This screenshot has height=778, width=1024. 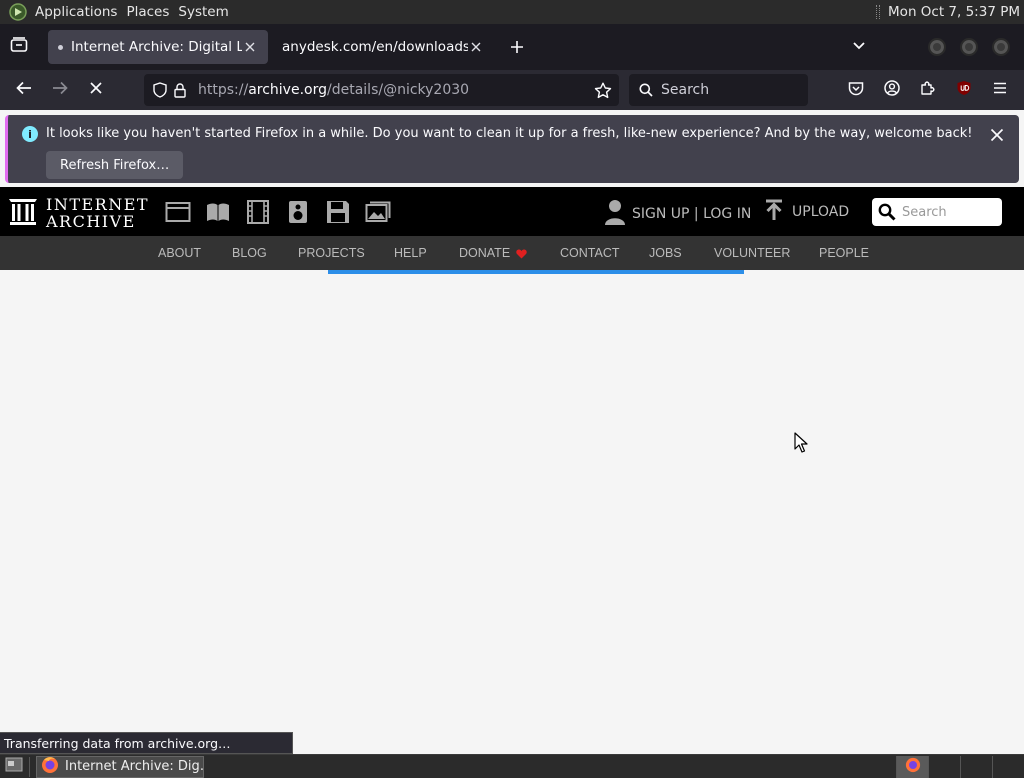 I want to click on panel-menu-bar: Applications Places System, so click(x=119, y=12).